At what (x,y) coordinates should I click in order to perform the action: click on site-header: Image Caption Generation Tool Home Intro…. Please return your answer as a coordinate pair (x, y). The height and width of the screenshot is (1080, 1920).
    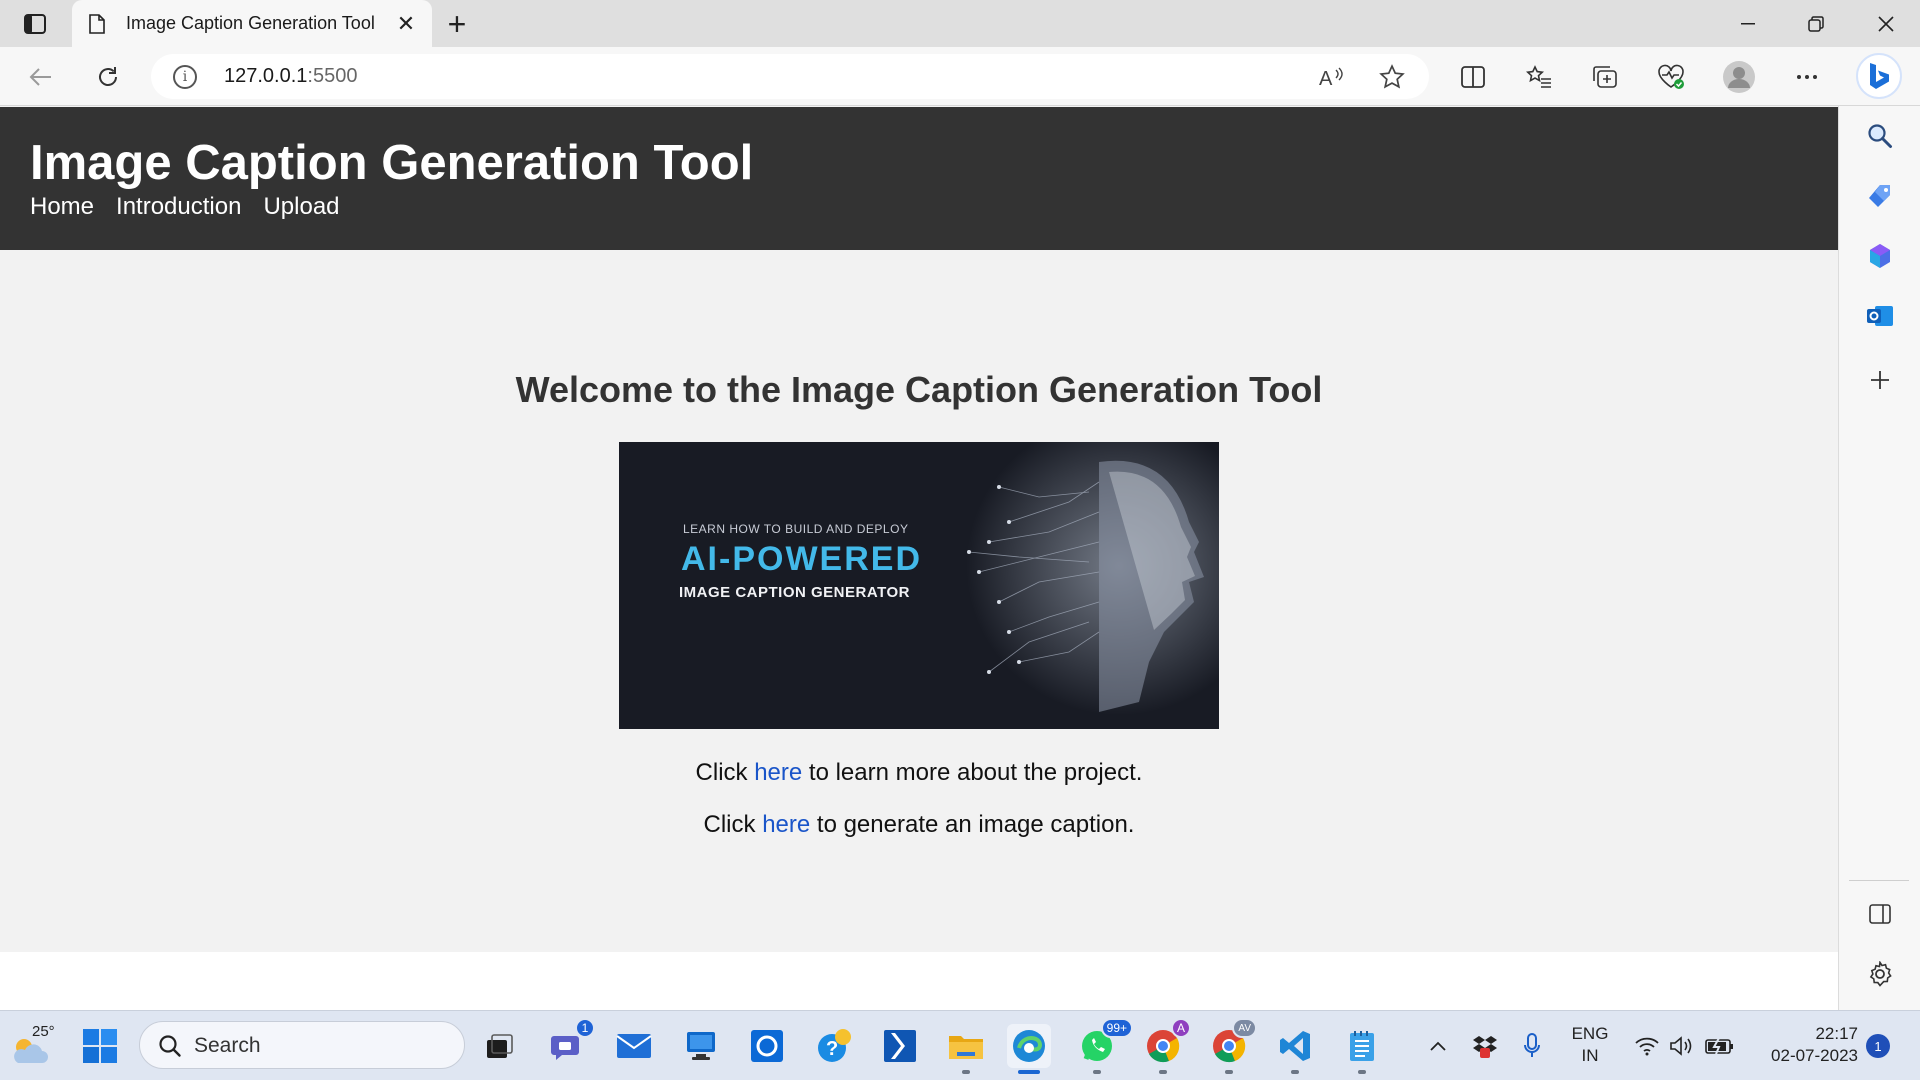
    Looking at the image, I should click on (919, 178).